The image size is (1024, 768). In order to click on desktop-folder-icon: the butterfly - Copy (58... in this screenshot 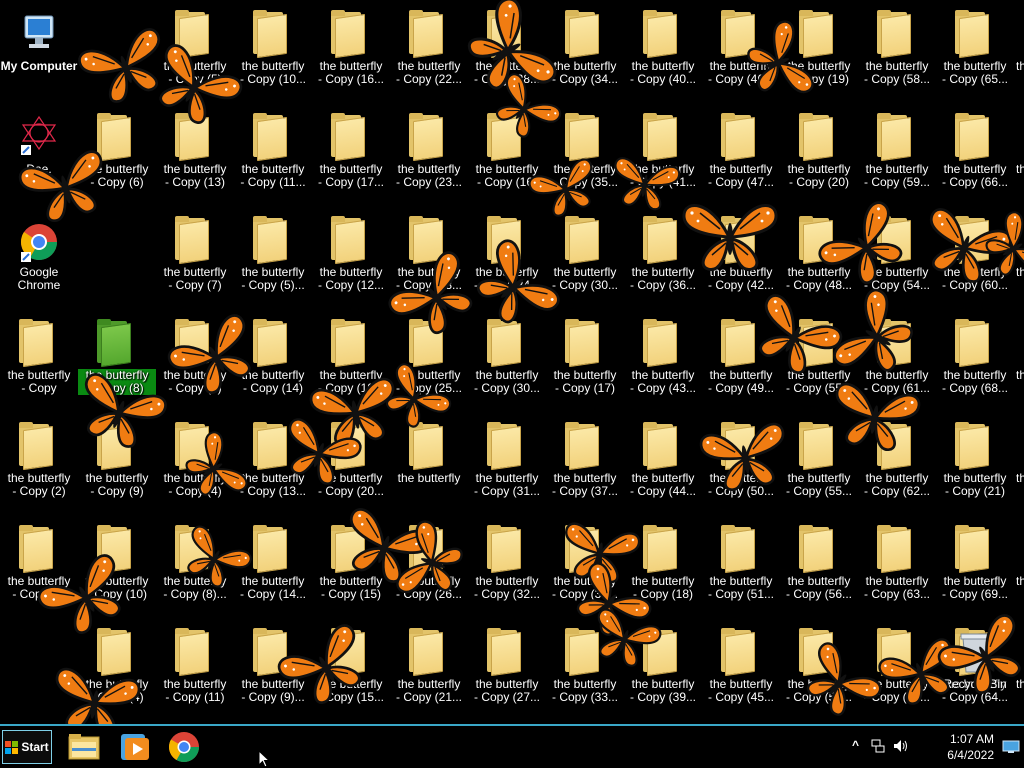, I will do `click(897, 54)`.